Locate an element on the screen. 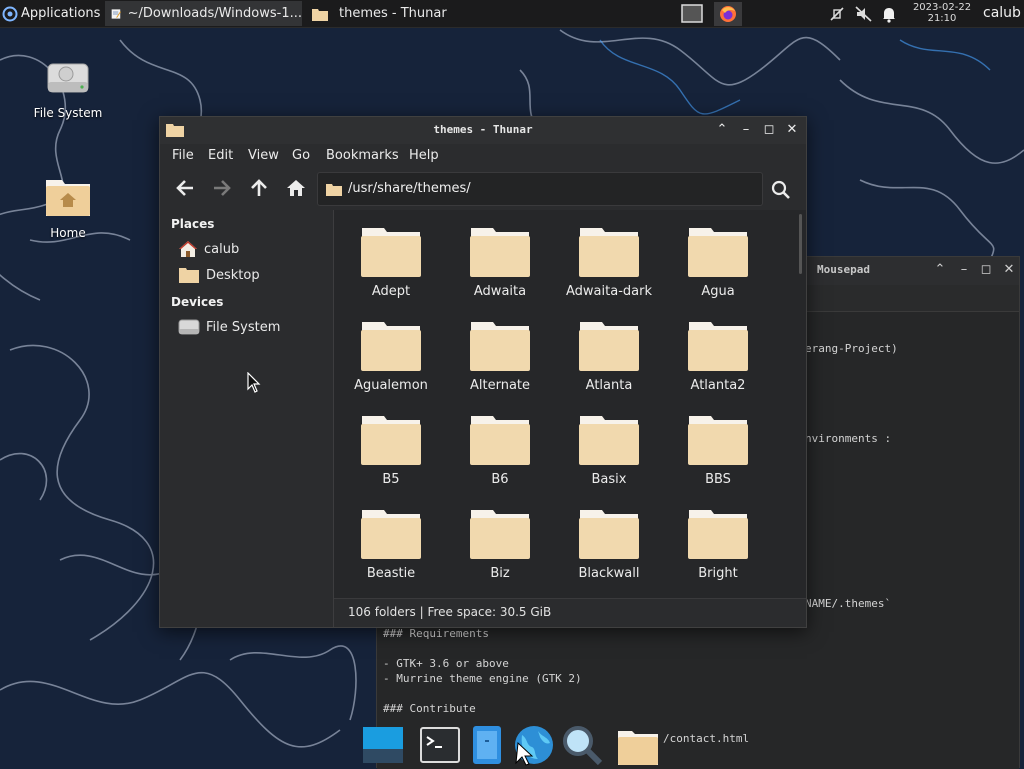  app-finder-icon is located at coordinates (582, 745).